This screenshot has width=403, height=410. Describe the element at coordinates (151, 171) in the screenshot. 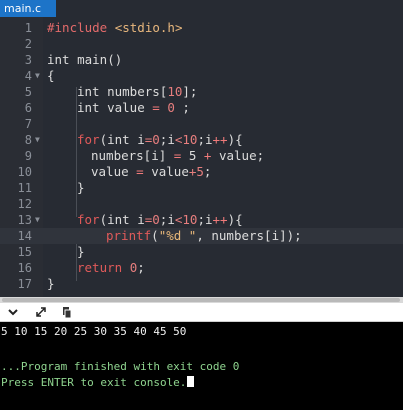

I see `code-text: value = value+5;` at that location.